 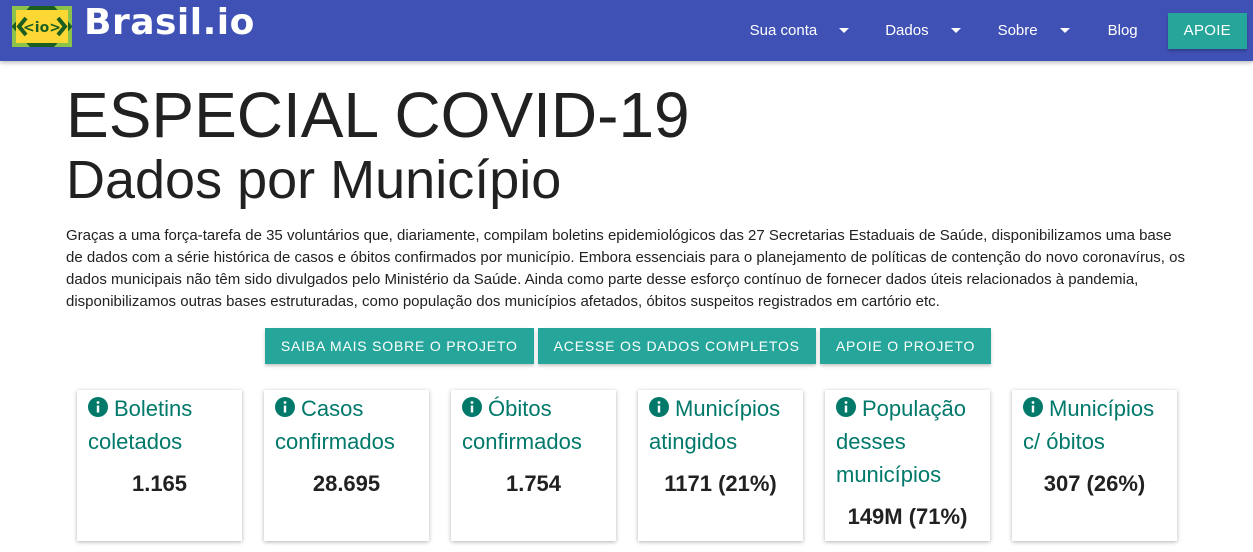 I want to click on nav-sua-conta-label: Sua conta, so click(x=783, y=30).